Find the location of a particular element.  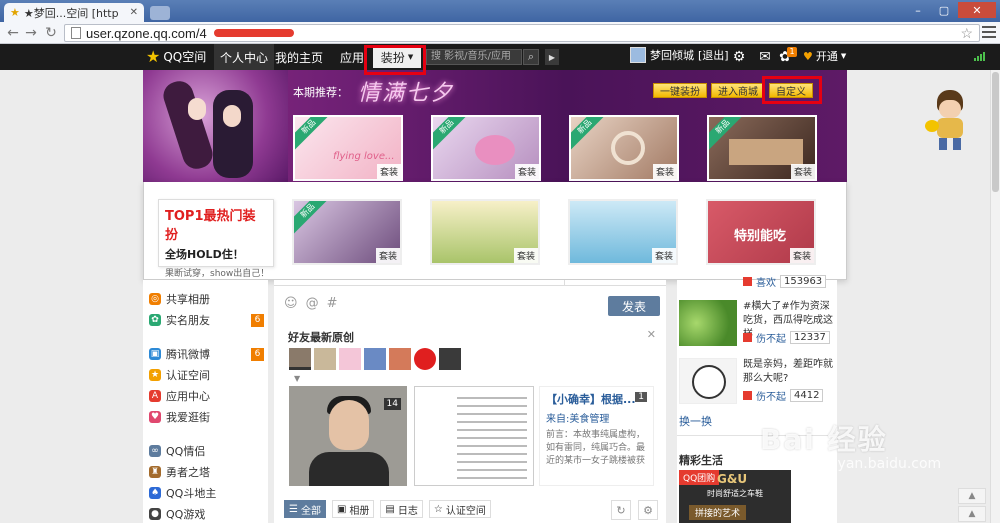

item-text: 既是亲妈，差距咋就那么大呢? is located at coordinates (789, 372).